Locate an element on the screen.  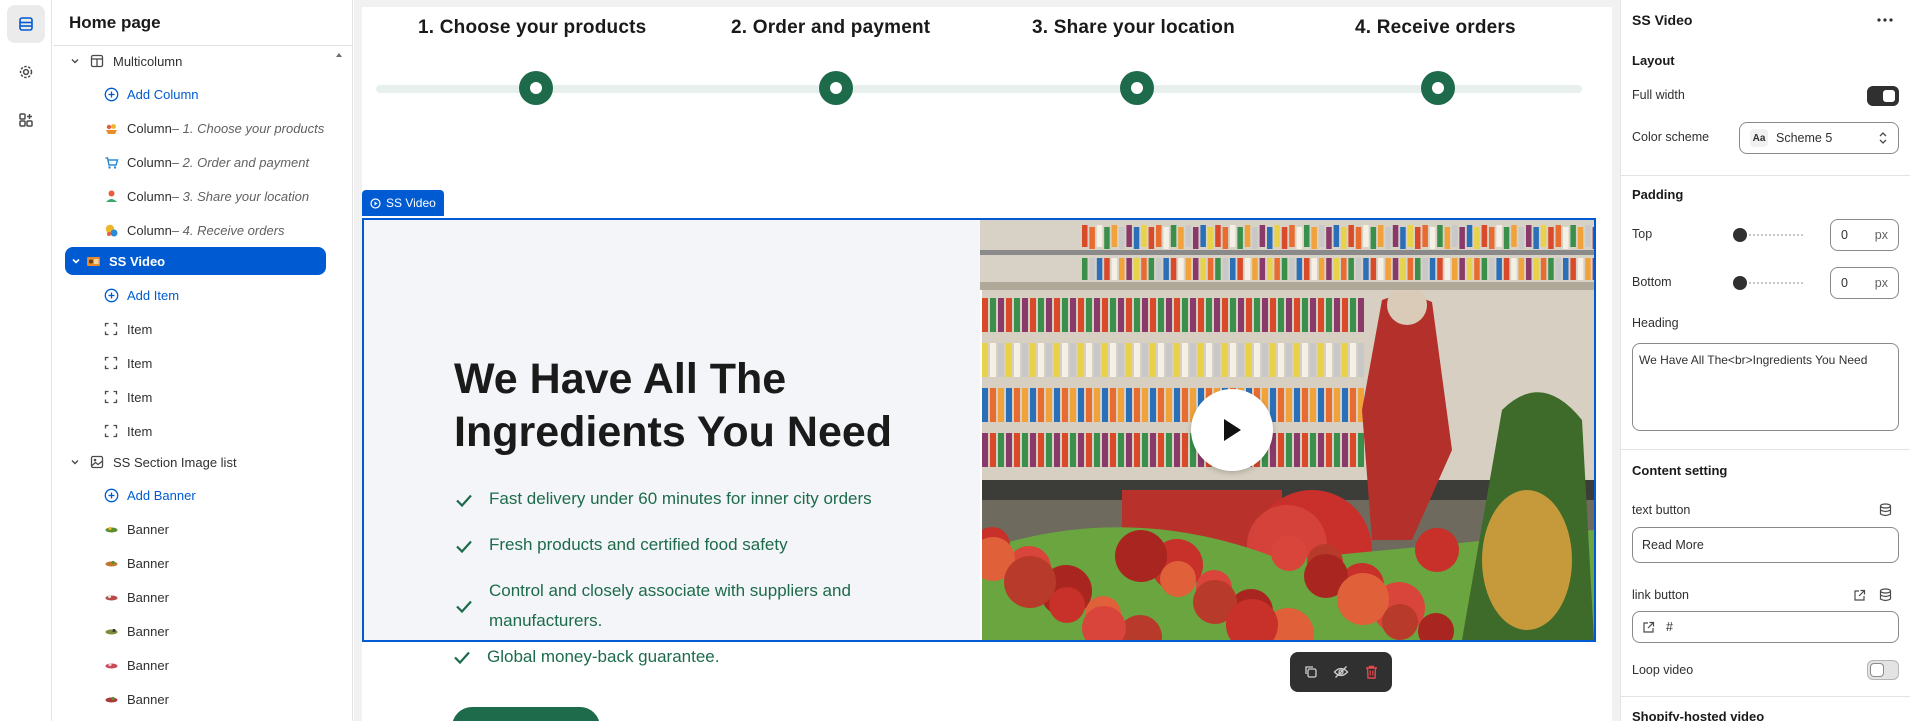
tree-item-column-1: Column – 1. Choose your products is located at coordinates (198, 128).